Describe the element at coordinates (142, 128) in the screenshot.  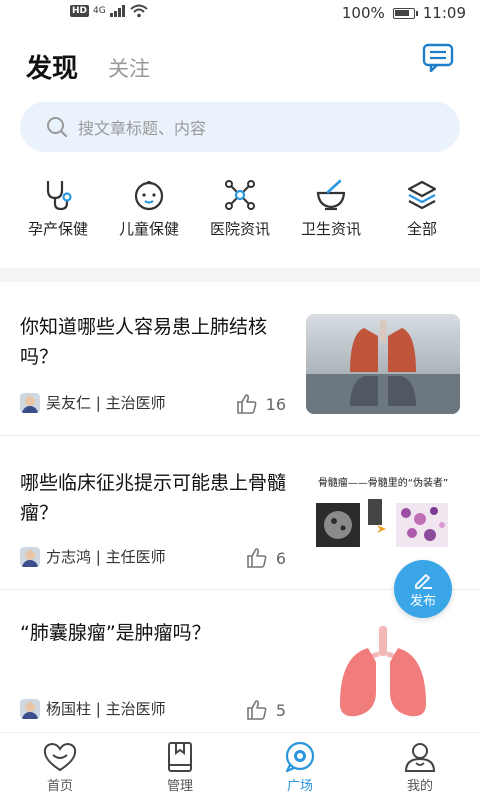
I see `search-placeholder: 搜文章标题、内容` at that location.